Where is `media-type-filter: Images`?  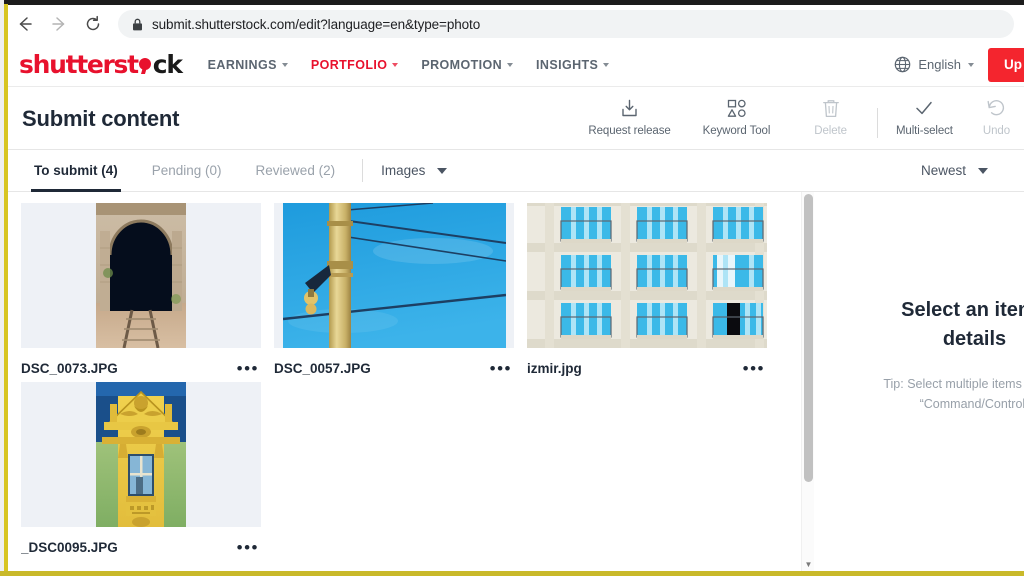
media-type-filter: Images is located at coordinates (414, 170).